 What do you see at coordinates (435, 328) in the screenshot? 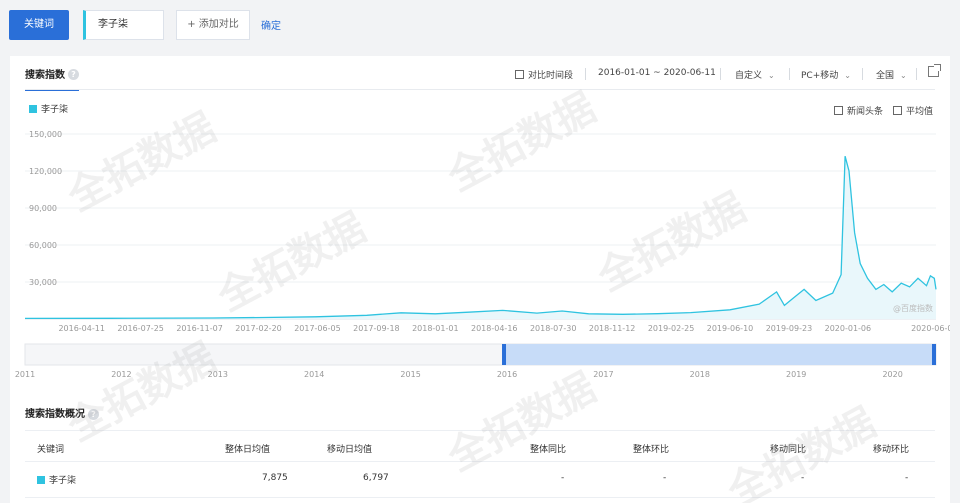
I see `x-tick-label: 2018-01-01` at bounding box center [435, 328].